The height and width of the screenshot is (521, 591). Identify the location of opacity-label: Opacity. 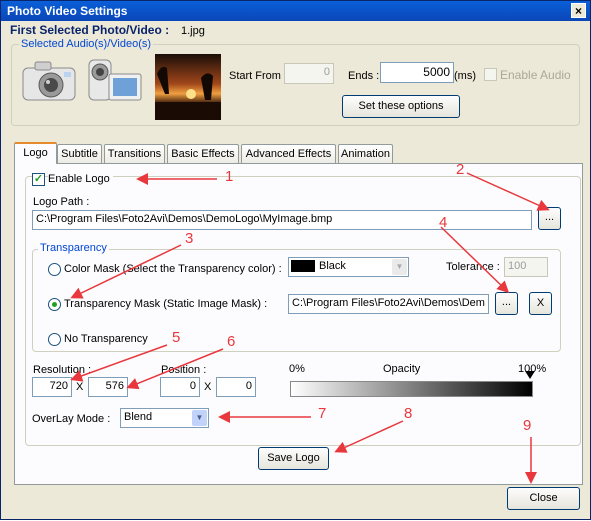
(402, 369).